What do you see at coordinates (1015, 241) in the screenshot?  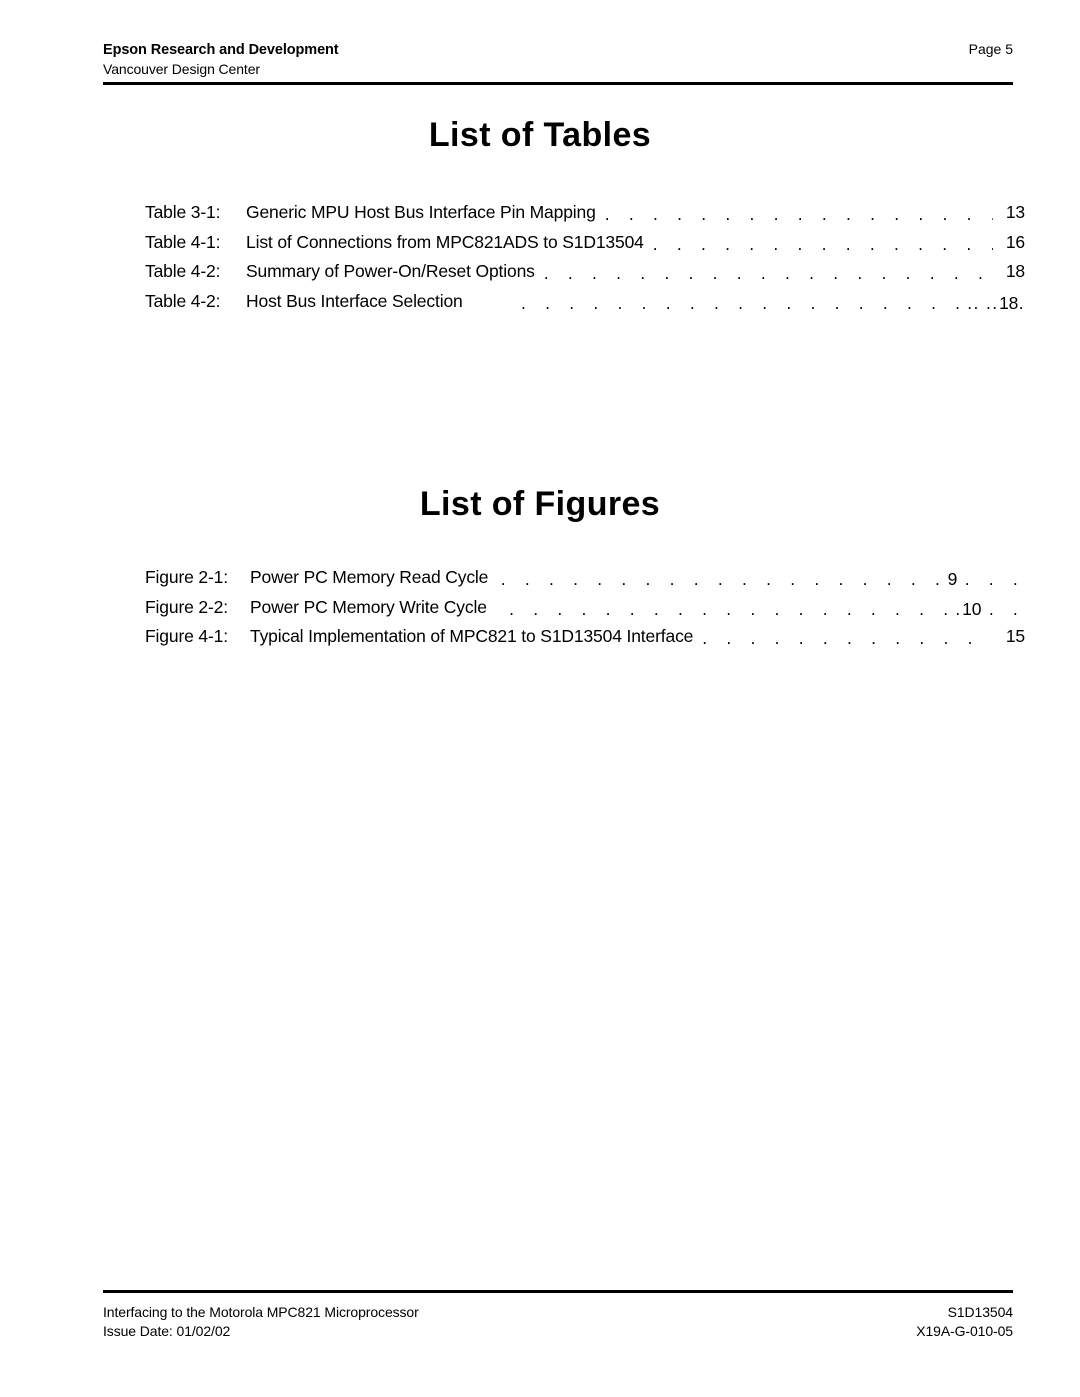 I see `toc-entry-page-number: 16` at bounding box center [1015, 241].